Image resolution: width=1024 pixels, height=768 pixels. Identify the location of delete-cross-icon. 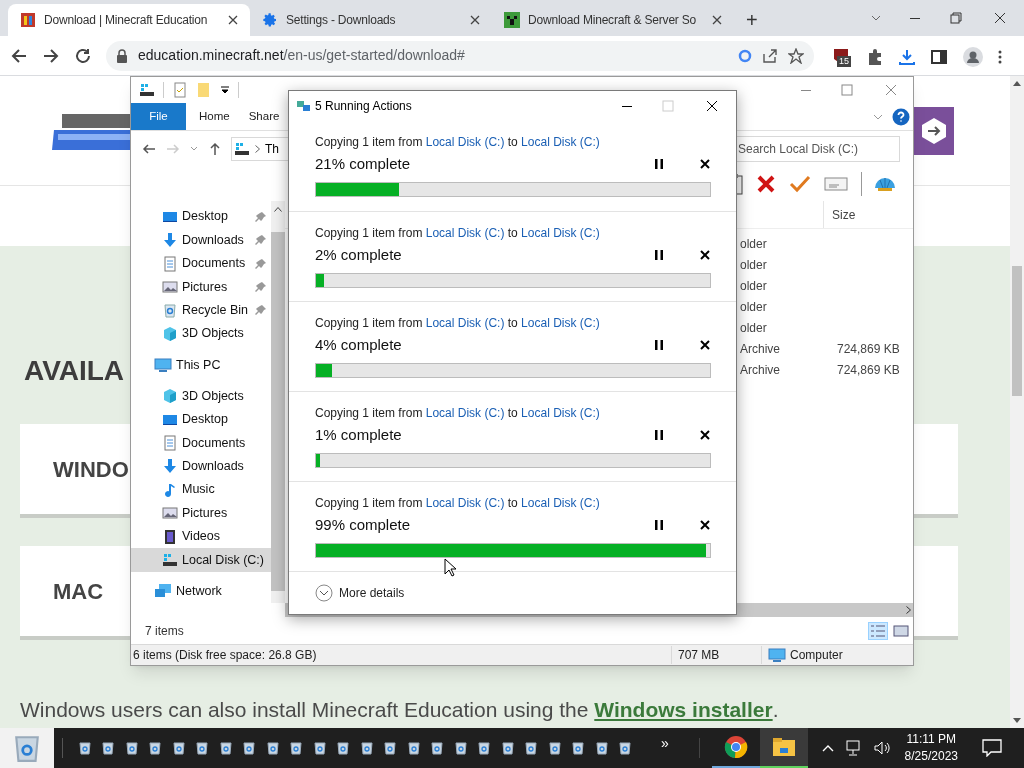
(766, 184).